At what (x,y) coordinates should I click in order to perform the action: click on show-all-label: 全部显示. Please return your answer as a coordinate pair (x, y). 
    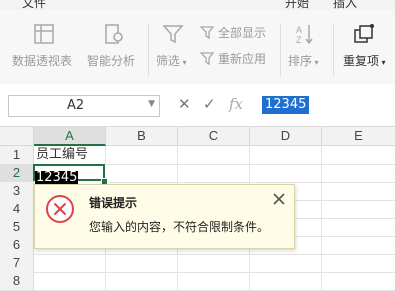
    Looking at the image, I should click on (242, 33).